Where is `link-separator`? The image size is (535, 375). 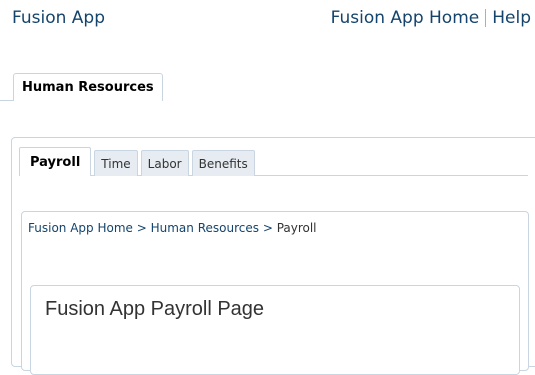 link-separator is located at coordinates (486, 18).